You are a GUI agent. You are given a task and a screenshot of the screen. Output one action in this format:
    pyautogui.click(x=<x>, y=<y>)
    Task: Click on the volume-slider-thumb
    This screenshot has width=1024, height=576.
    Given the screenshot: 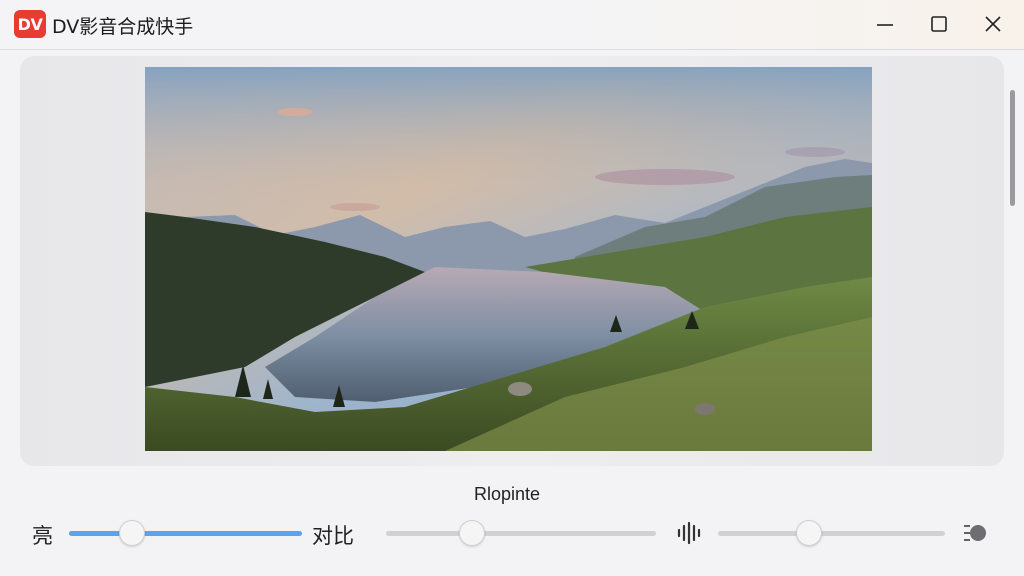 What is the action you would take?
    pyautogui.click(x=808, y=533)
    